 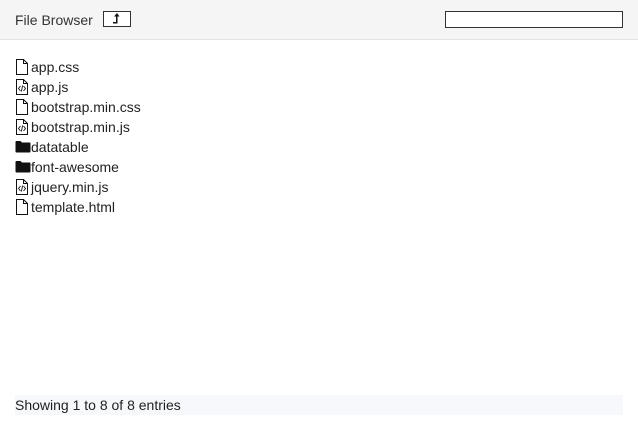 I want to click on file-item: jquery.min.js, so click(x=78, y=187).